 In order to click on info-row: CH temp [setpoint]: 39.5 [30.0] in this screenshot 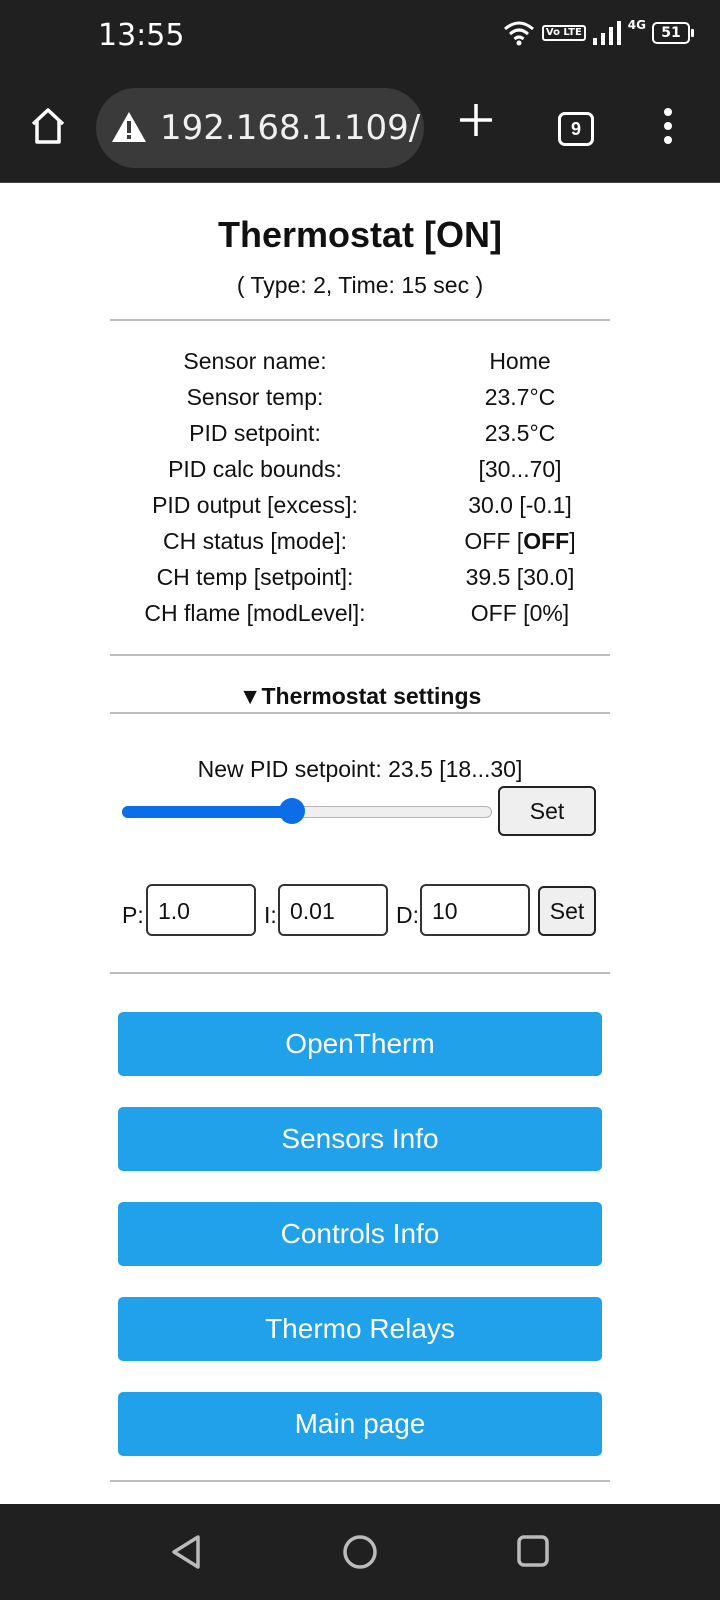, I will do `click(360, 582)`.